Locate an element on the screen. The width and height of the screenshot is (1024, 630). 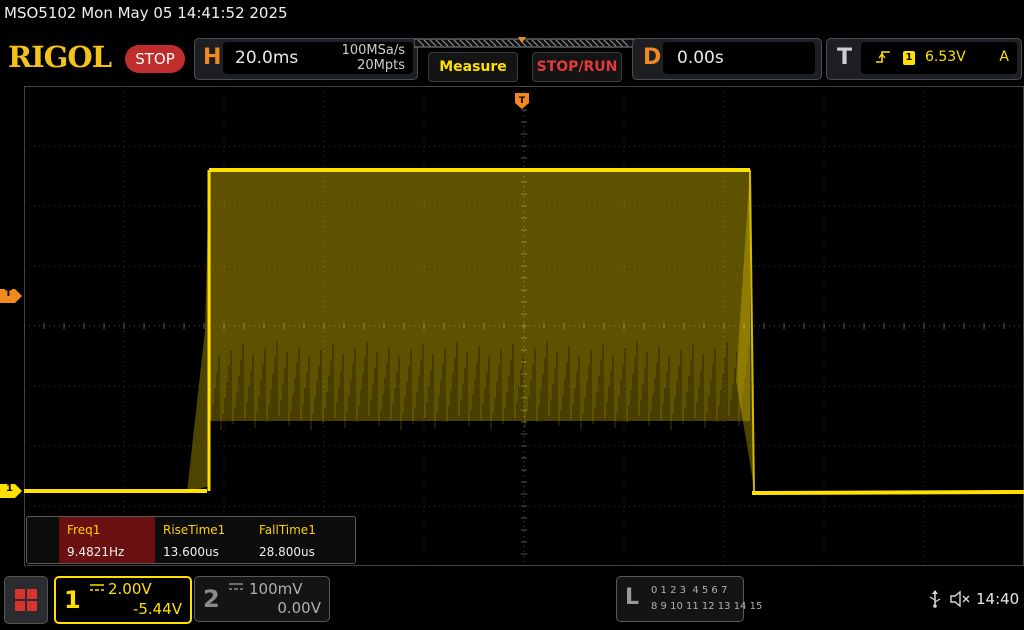
delay-letter: D is located at coordinates (652, 57).